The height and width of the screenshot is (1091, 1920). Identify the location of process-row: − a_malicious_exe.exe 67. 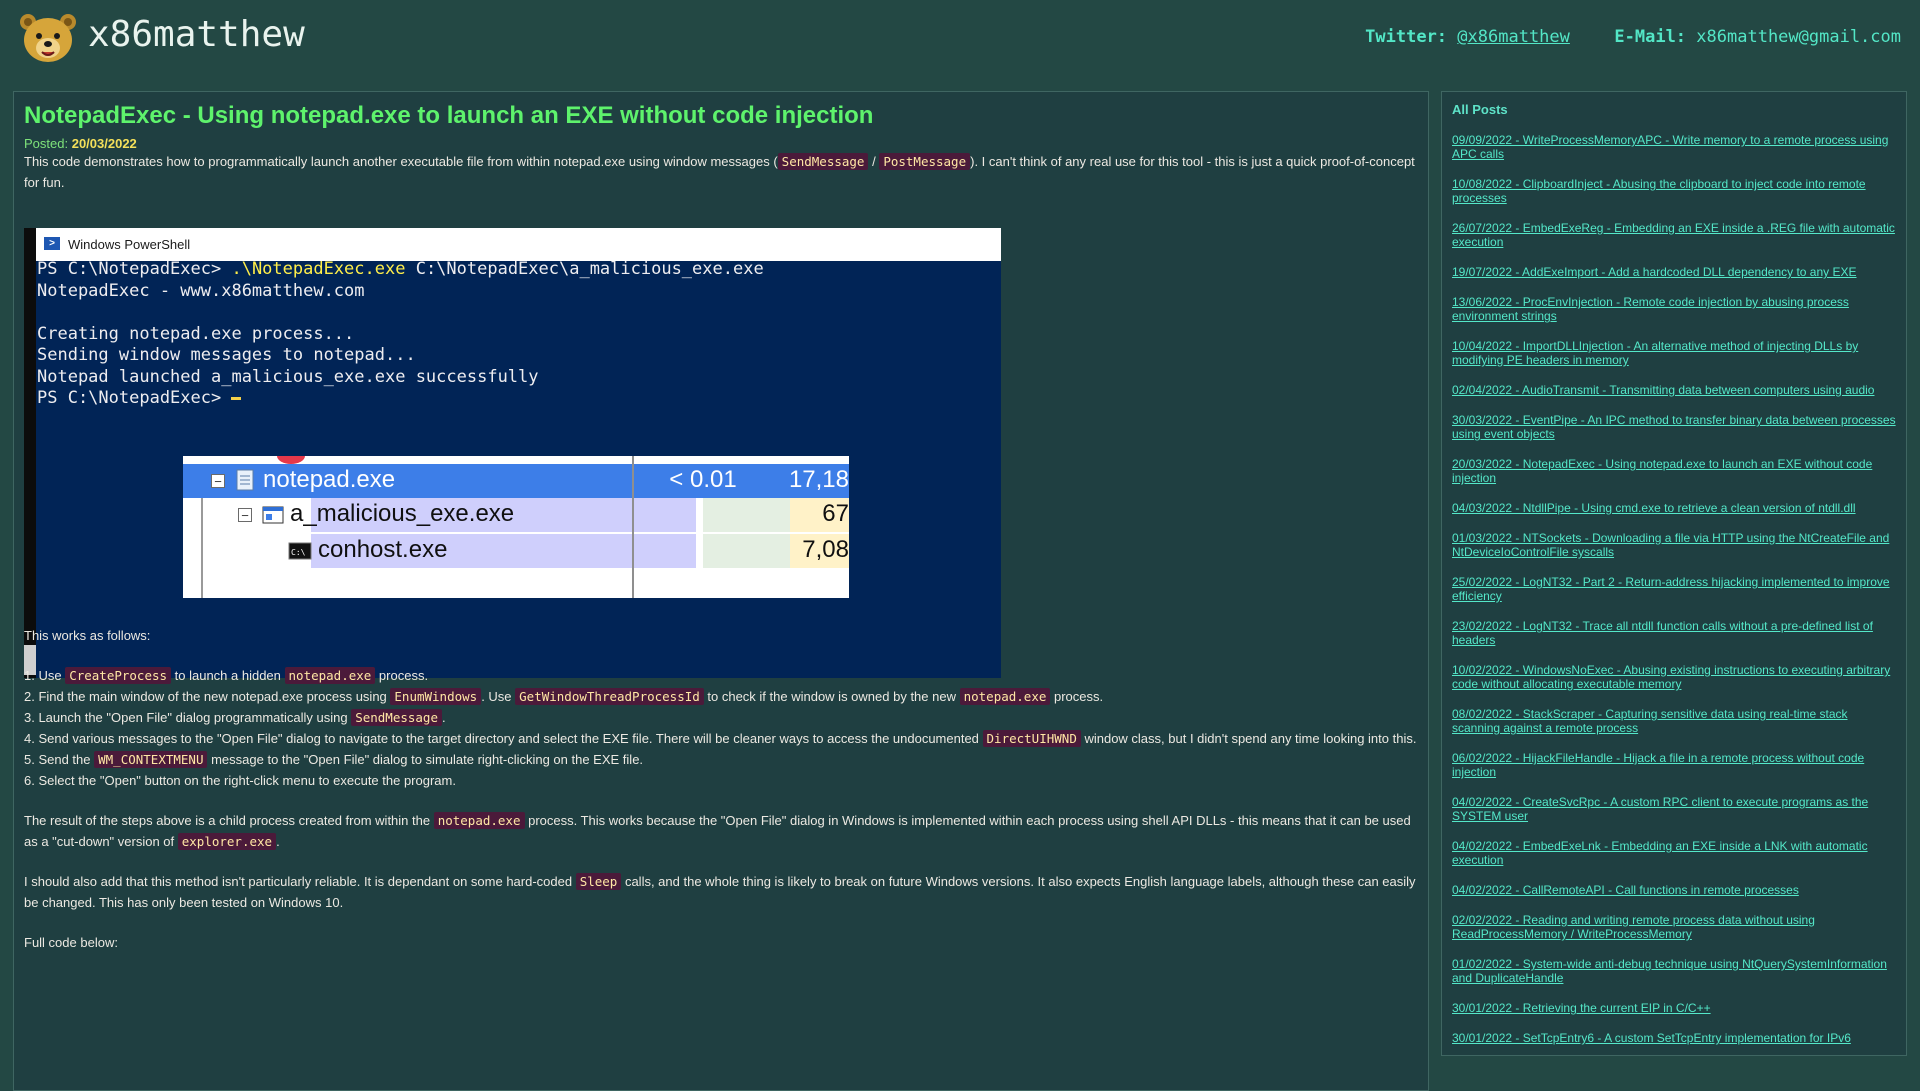
(516, 515).